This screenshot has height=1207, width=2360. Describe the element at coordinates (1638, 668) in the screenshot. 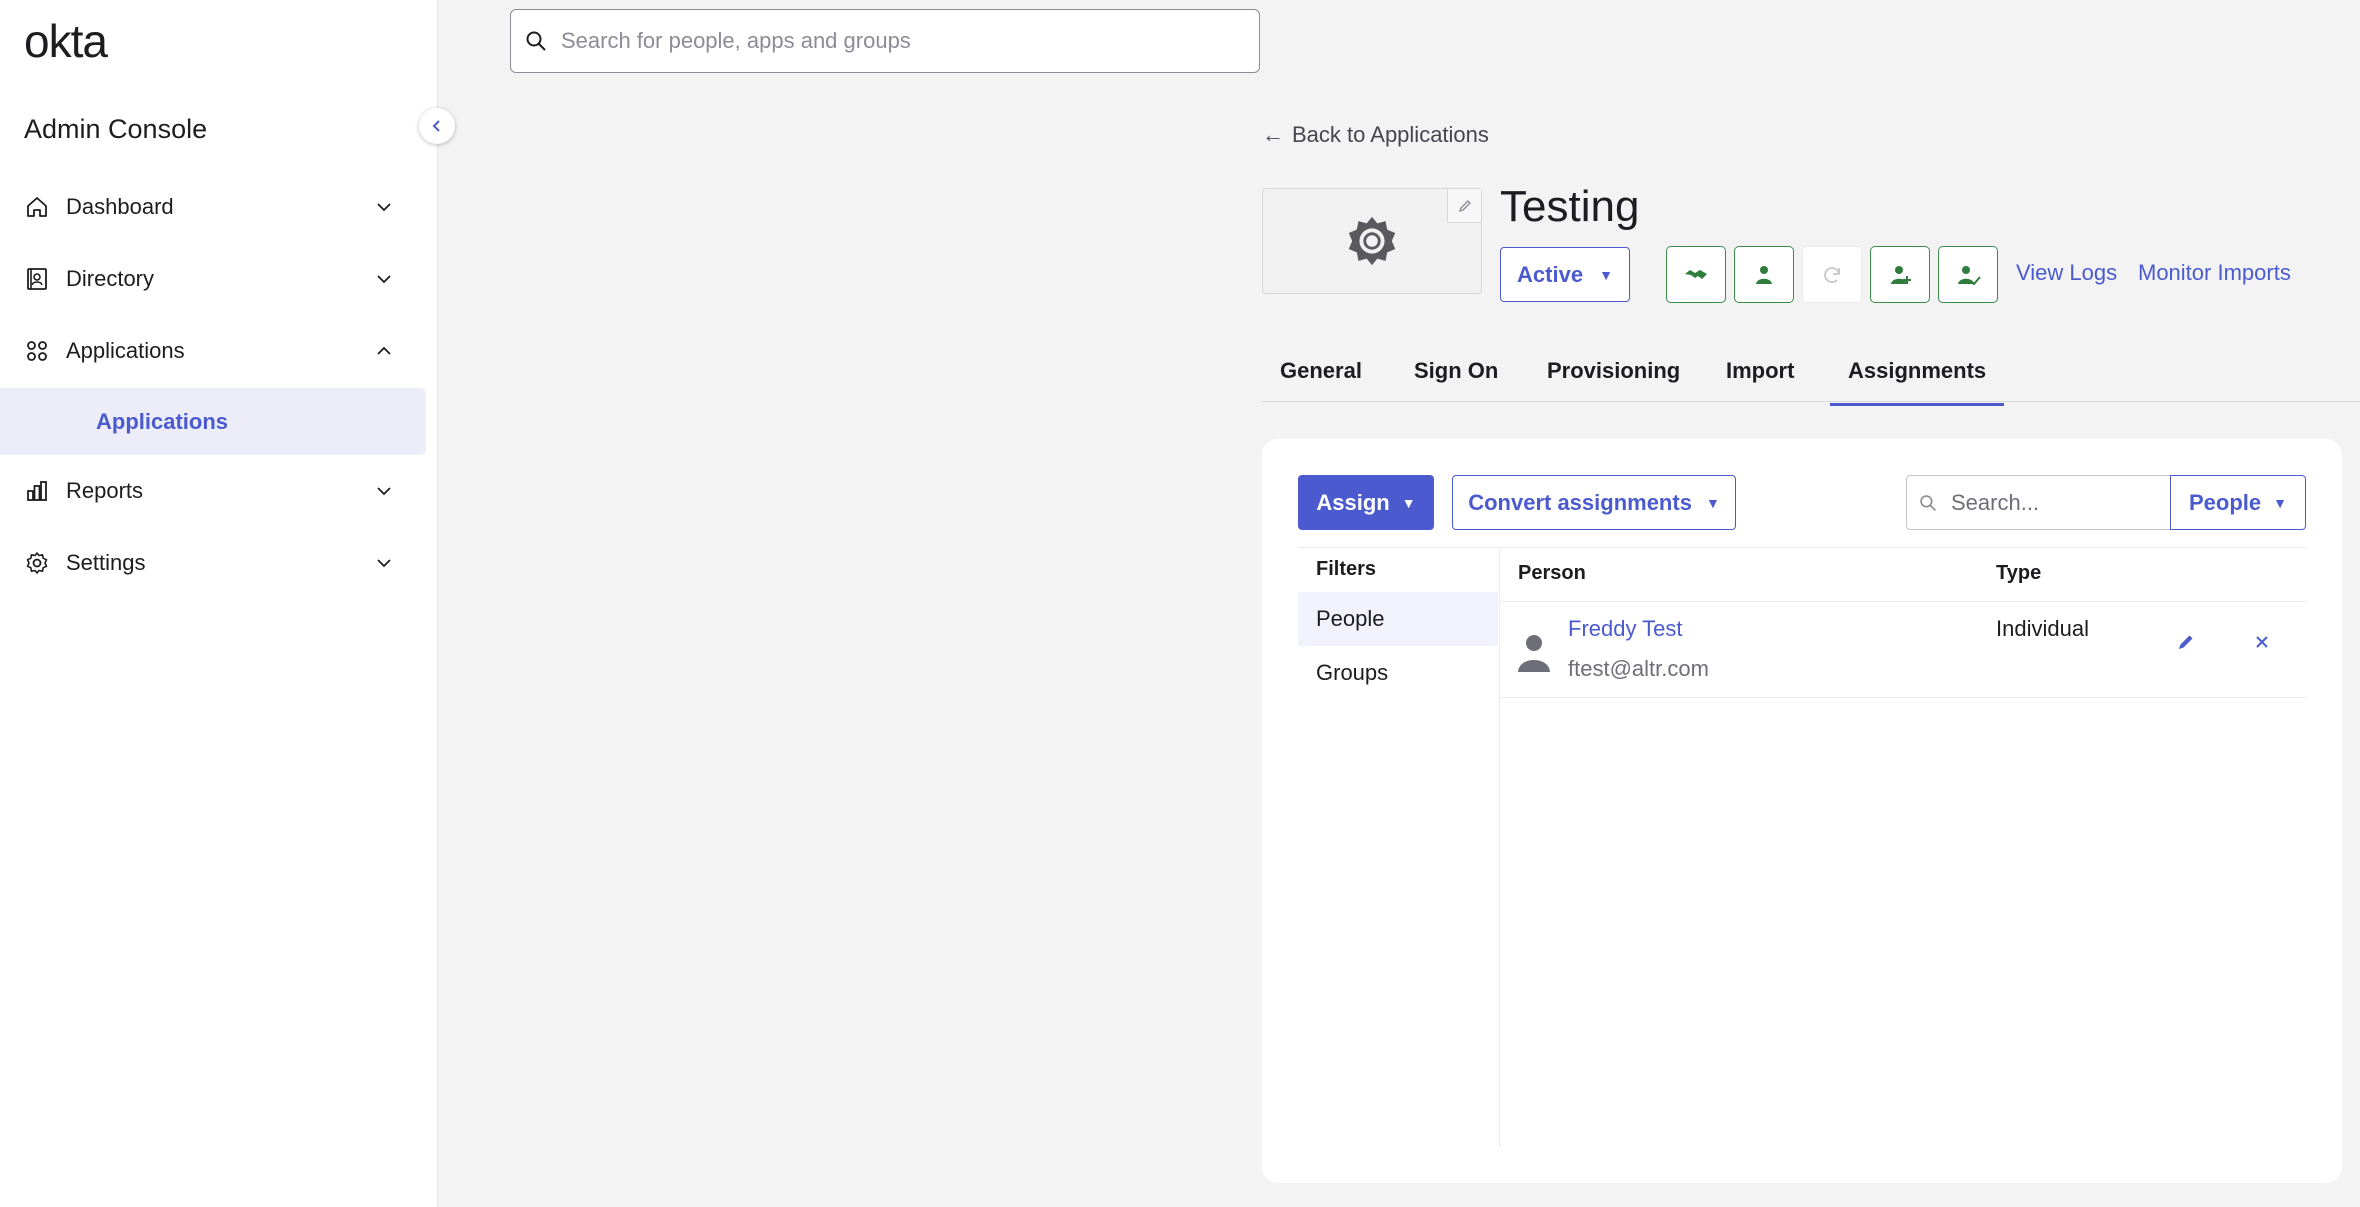

I see `person-email: ftest@altr.com` at that location.